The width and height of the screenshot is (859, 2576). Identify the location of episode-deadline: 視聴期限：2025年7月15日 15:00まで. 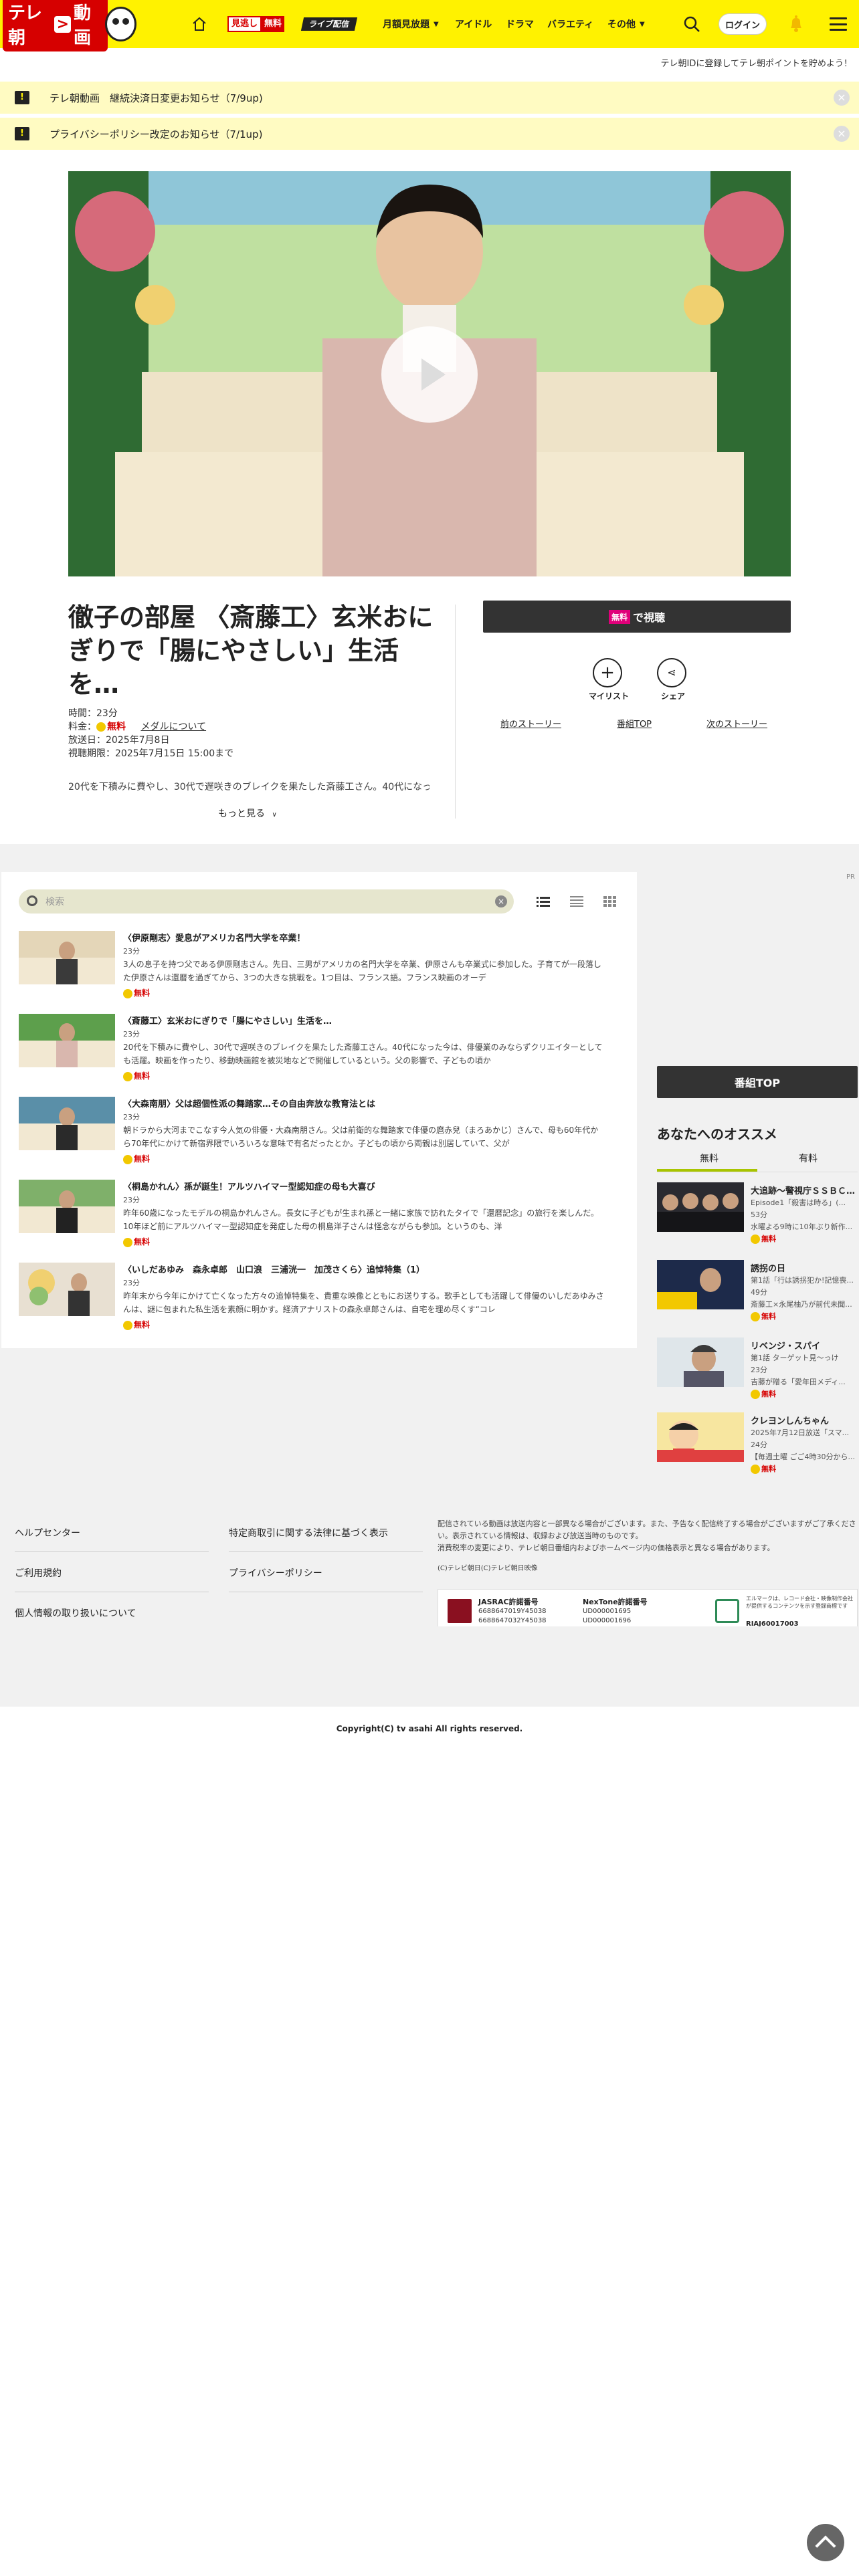
(151, 753).